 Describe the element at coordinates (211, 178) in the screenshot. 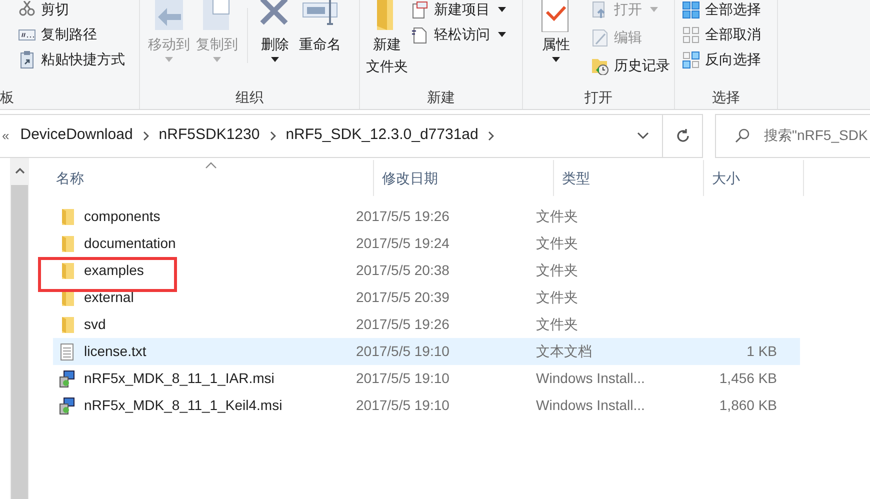

I see `column-header: 名称` at that location.